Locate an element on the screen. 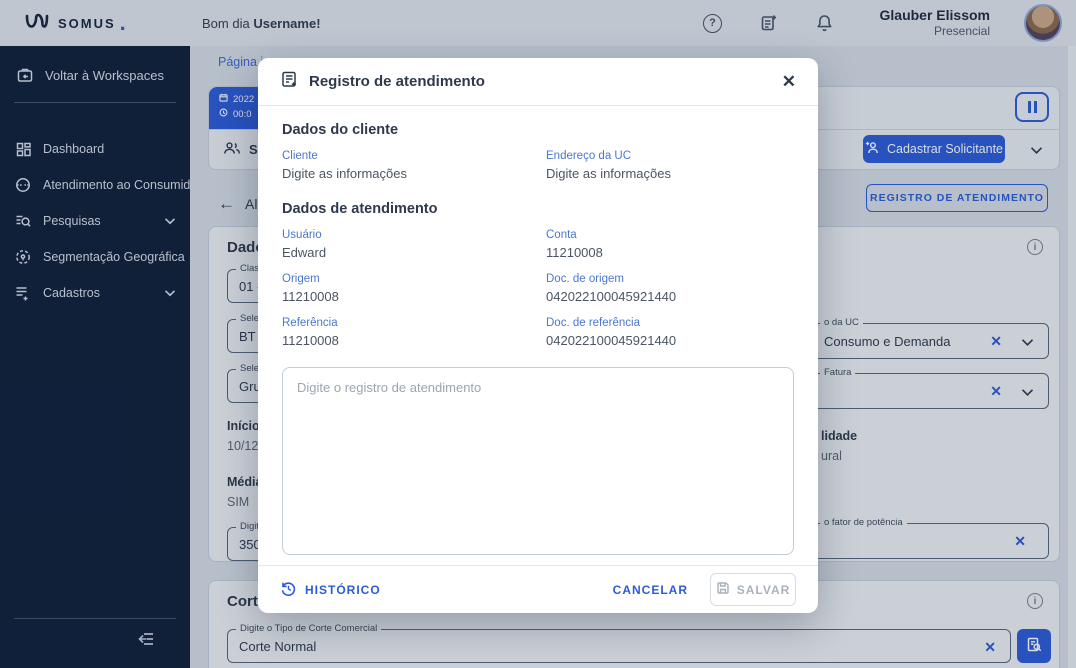  field-endereco-uc: Endereço da UC Digite as informações is located at coordinates (670, 165).